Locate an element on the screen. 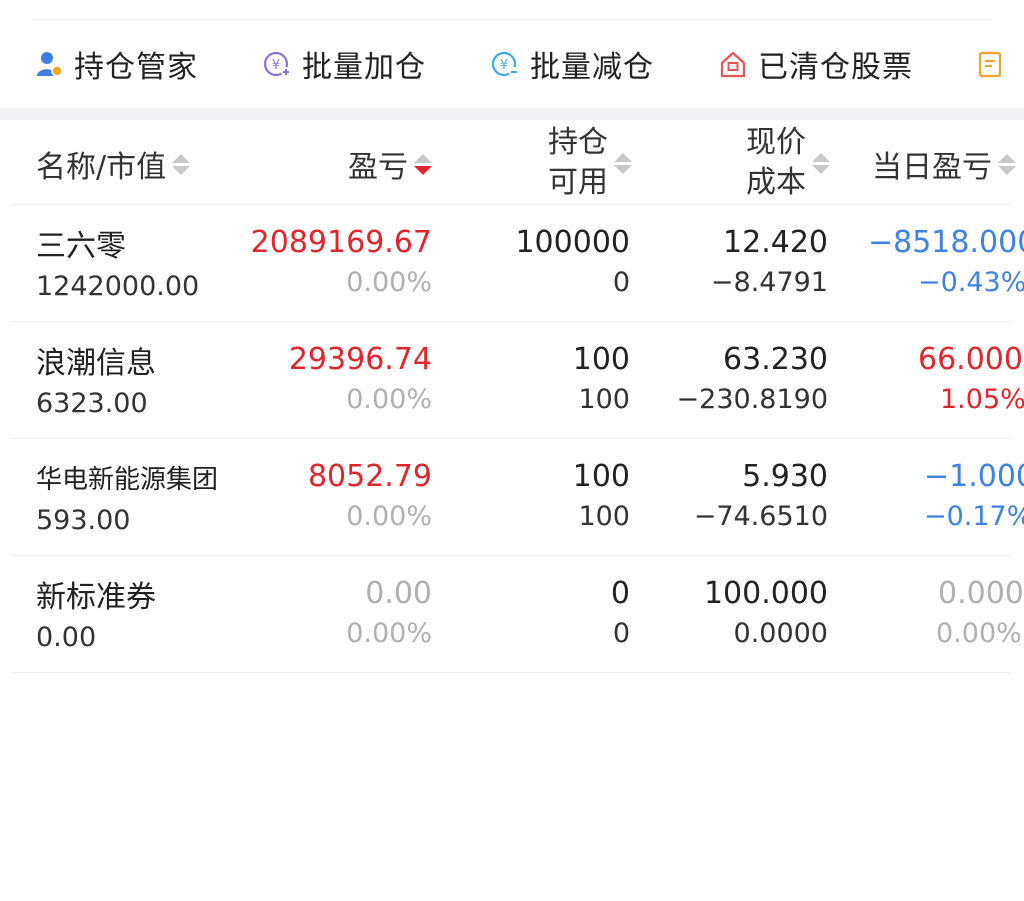 Image resolution: width=1024 pixels, height=901 pixels. cost-price: 0.0000 is located at coordinates (780, 633).